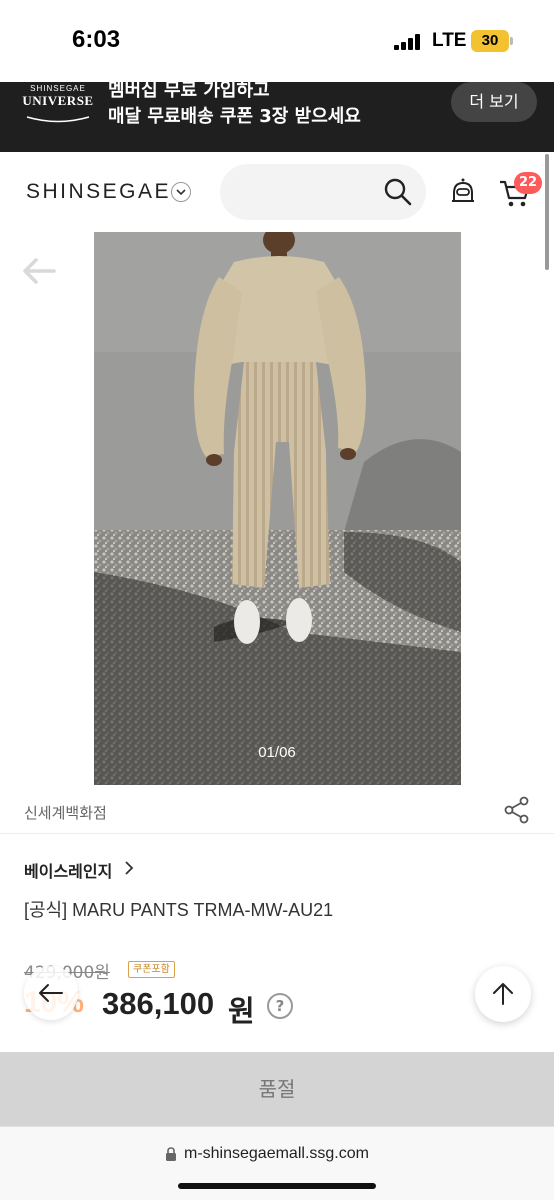 Image resolution: width=554 pixels, height=1200 pixels. I want to click on brand-menu-chevron-icon, so click(181, 192).